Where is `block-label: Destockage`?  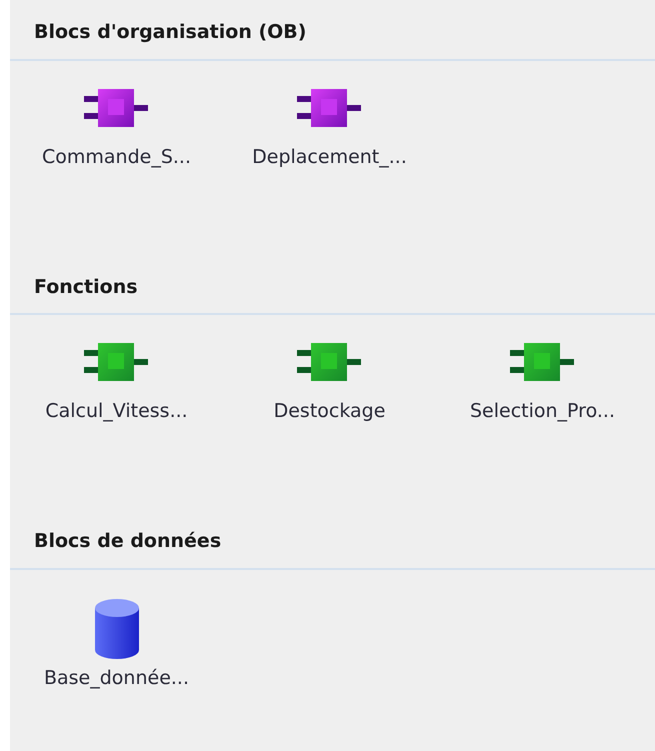 block-label: Destockage is located at coordinates (330, 411).